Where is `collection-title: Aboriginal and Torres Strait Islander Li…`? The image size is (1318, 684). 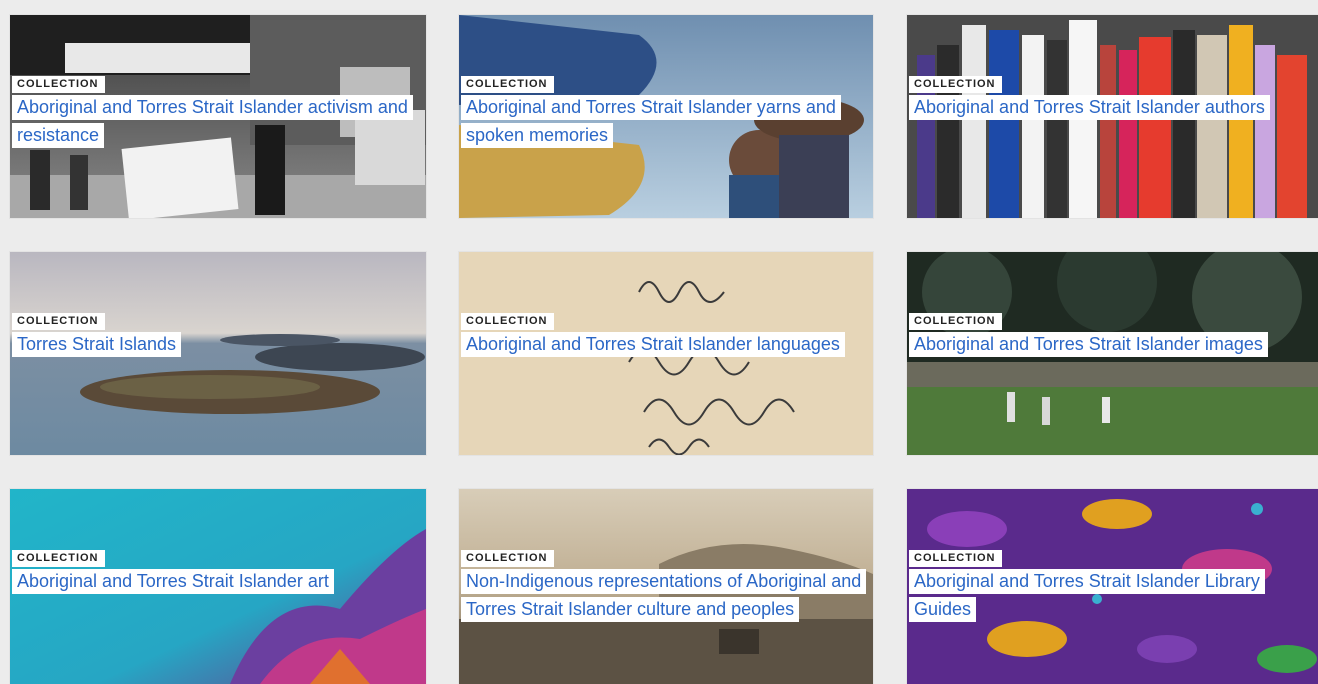
collection-title: Aboriginal and Torres Strait Islander Li… is located at coordinates (1108, 595).